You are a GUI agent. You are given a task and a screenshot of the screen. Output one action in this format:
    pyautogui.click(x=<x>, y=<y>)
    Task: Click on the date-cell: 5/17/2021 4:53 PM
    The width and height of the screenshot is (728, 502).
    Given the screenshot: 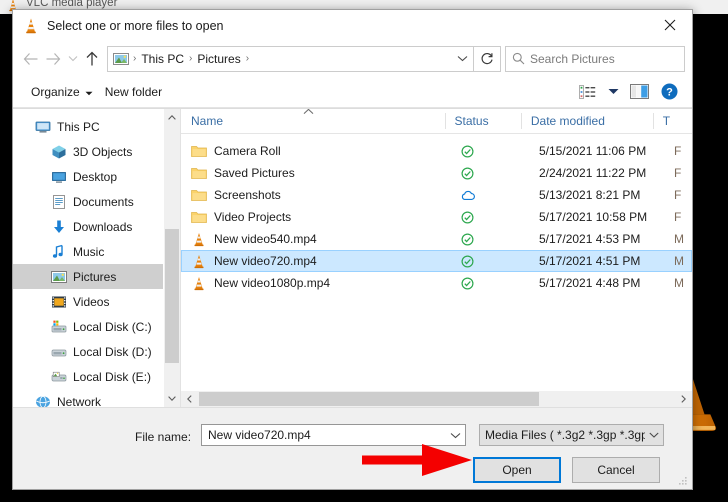 What is the action you would take?
    pyautogui.click(x=590, y=239)
    